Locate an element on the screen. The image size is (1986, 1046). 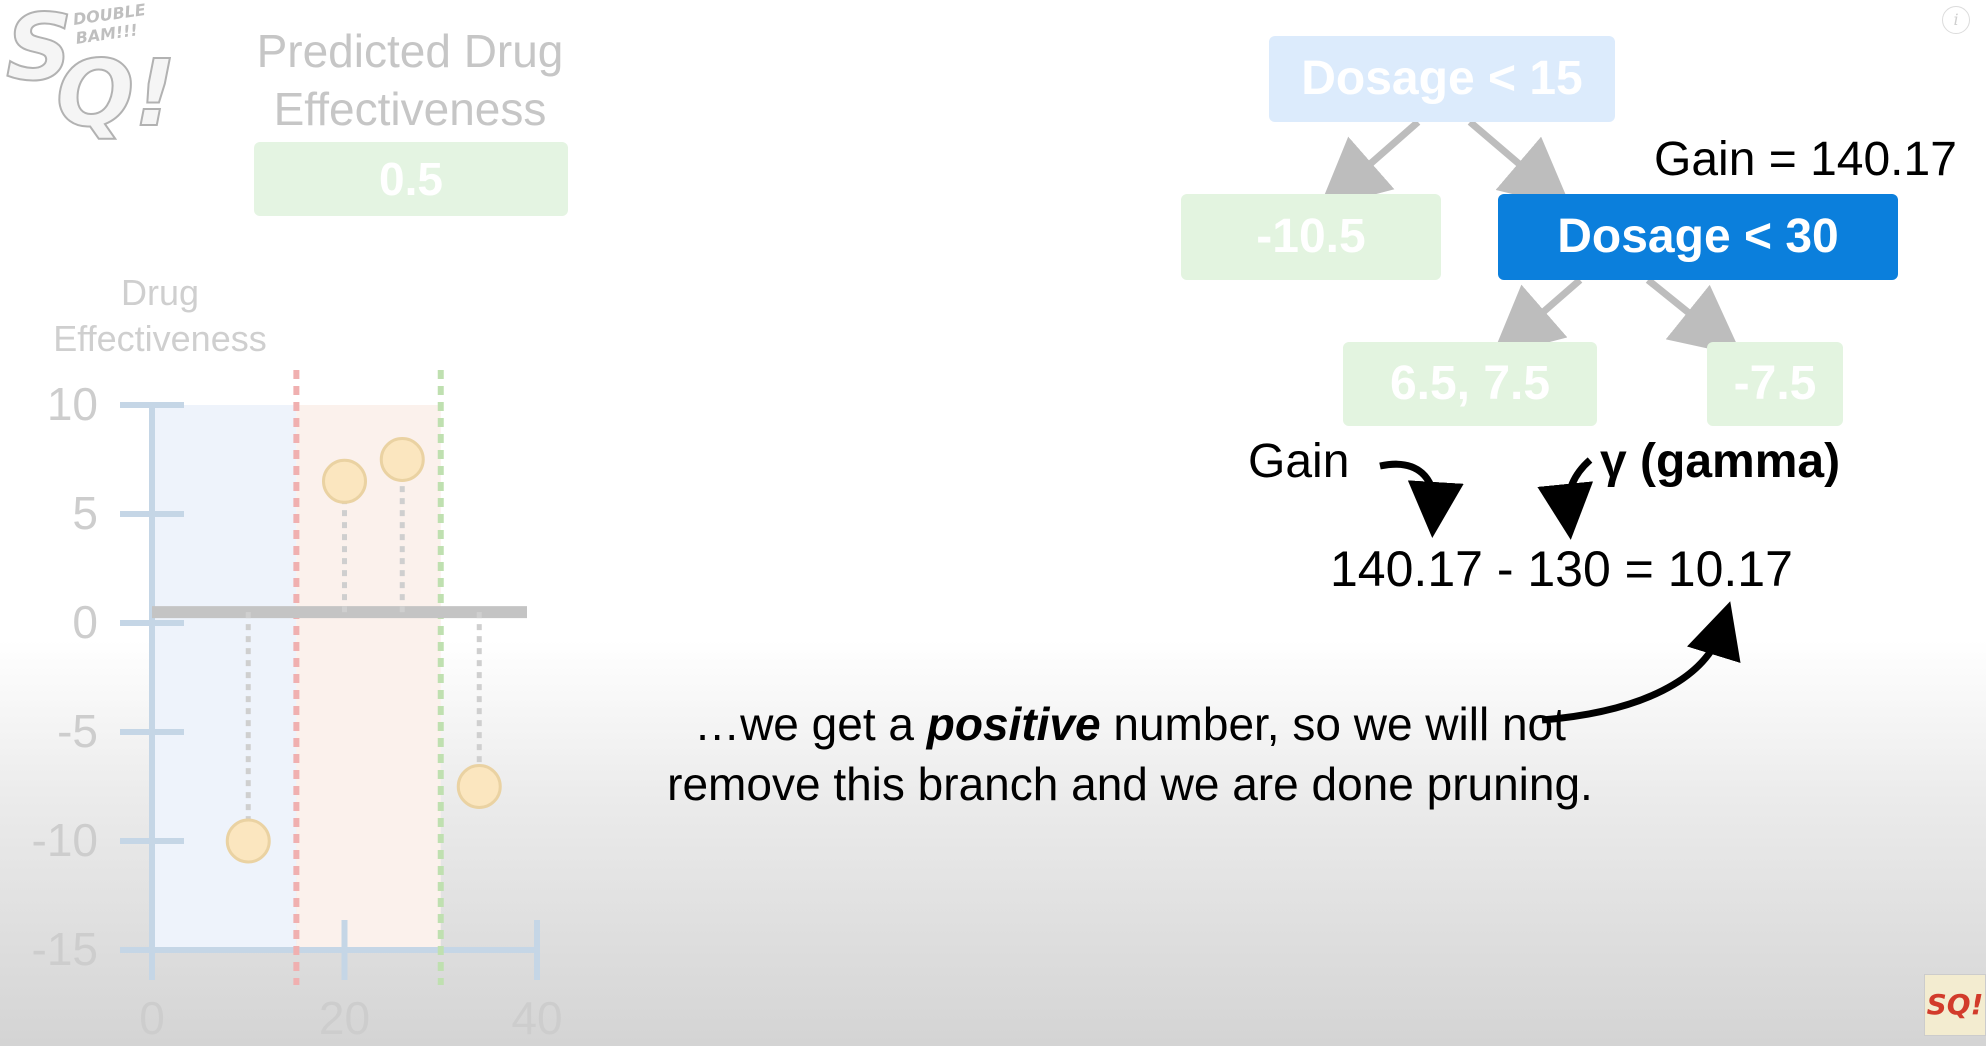
caption-emphasis: positive is located at coordinates (1013, 724).